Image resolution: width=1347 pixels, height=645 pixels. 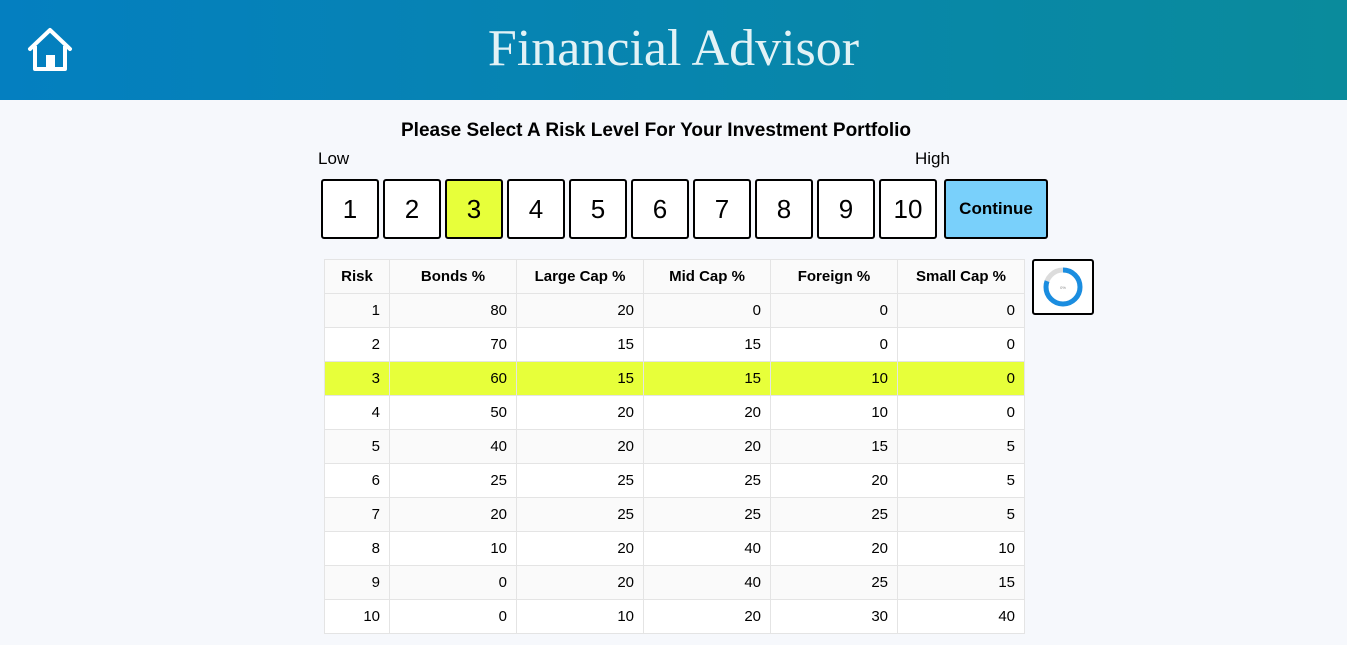 I want to click on donut-chart-icon: 0%, so click(x=1063, y=287).